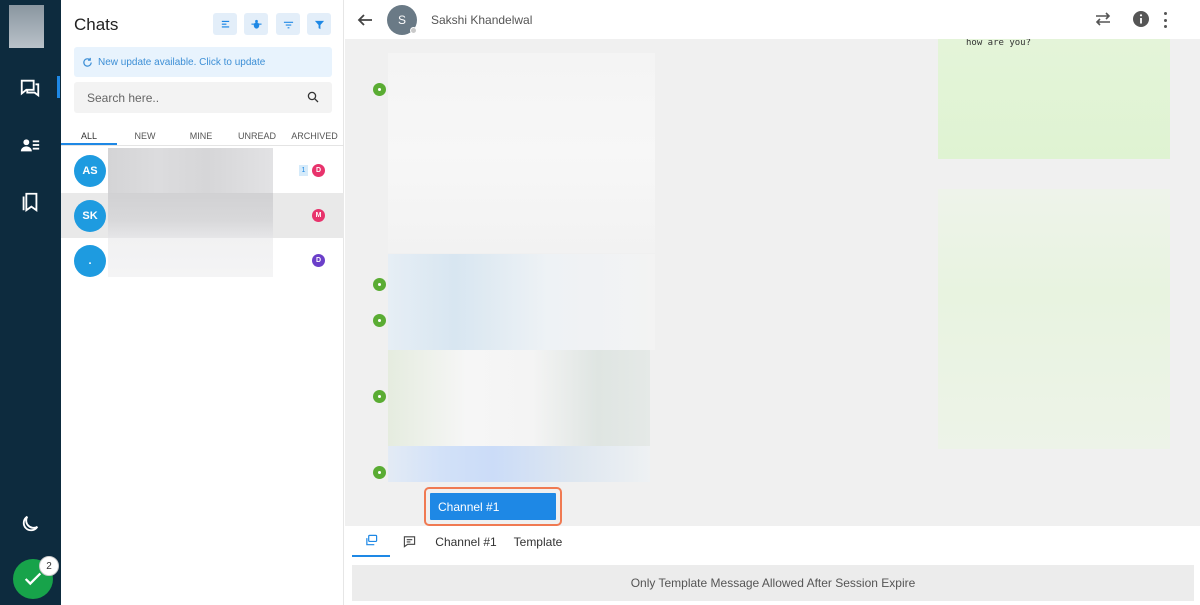 The image size is (1200, 605). Describe the element at coordinates (1141, 21) in the screenshot. I see `info-icon` at that location.